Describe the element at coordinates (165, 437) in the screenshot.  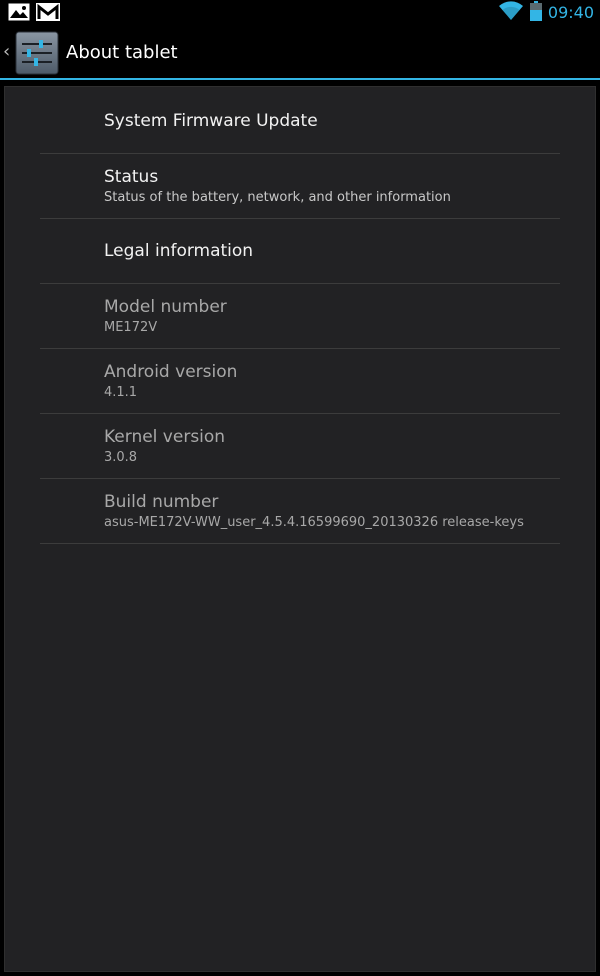
I see `list-item-title: Kernel version` at that location.